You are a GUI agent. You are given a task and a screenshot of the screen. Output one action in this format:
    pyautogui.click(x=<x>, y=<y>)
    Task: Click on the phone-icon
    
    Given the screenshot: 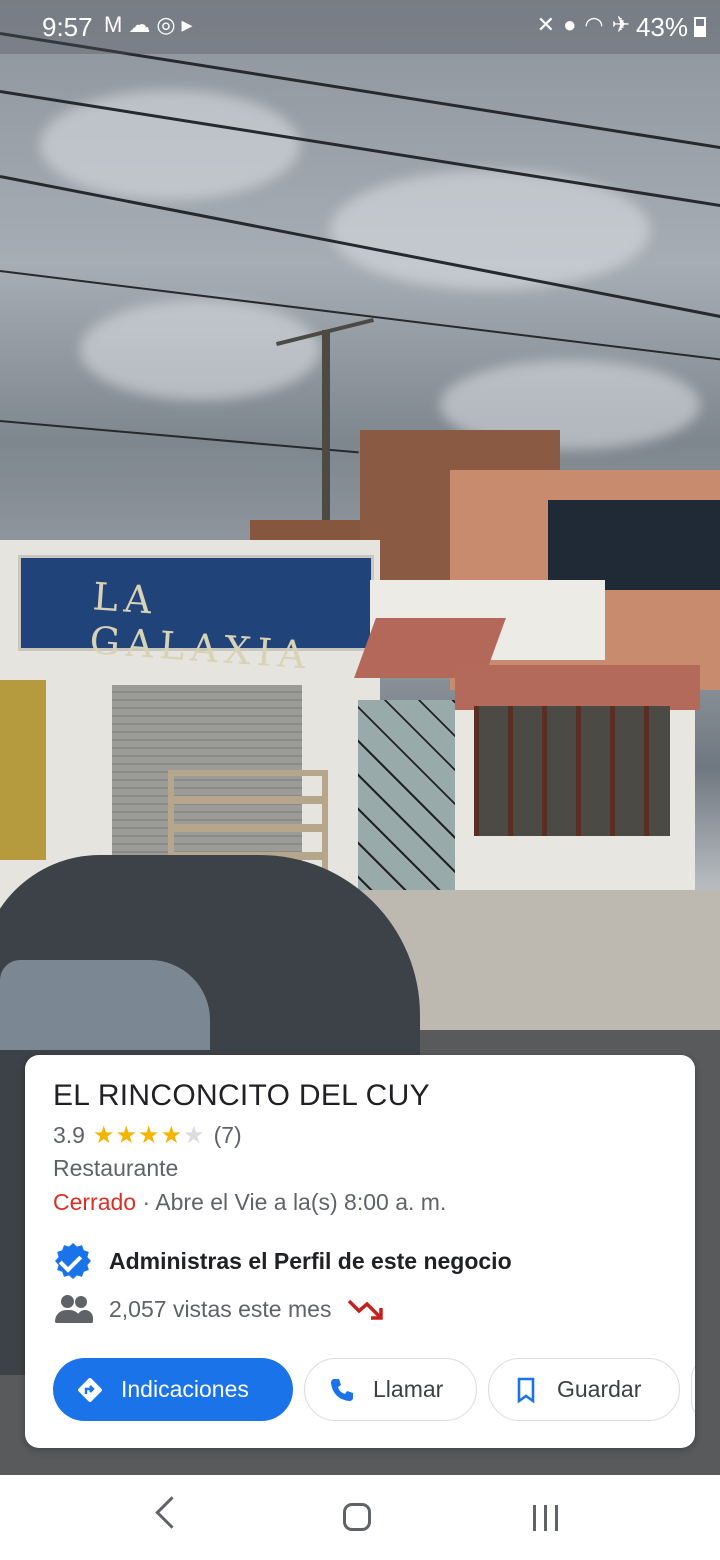 What is the action you would take?
    pyautogui.click(x=342, y=1389)
    